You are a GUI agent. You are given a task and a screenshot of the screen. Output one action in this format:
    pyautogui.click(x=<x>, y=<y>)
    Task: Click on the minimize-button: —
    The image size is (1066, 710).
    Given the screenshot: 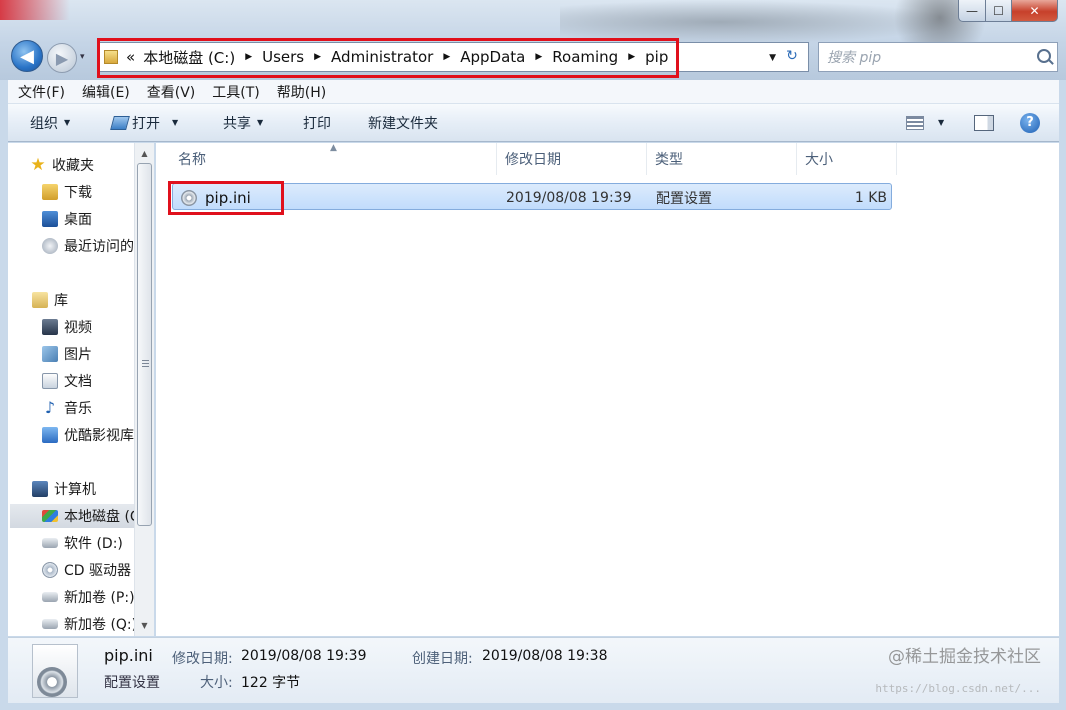 What is the action you would take?
    pyautogui.click(x=972, y=11)
    